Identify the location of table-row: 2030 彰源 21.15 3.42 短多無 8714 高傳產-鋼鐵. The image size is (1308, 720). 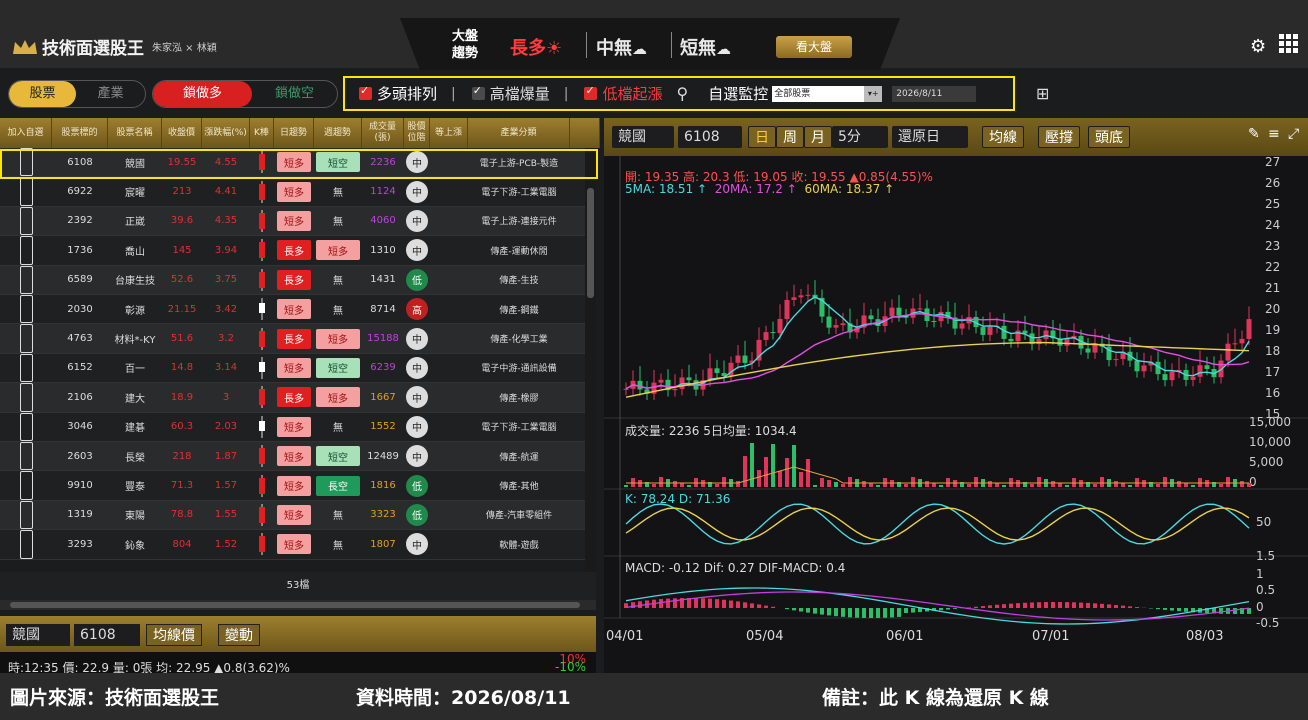
(292, 310).